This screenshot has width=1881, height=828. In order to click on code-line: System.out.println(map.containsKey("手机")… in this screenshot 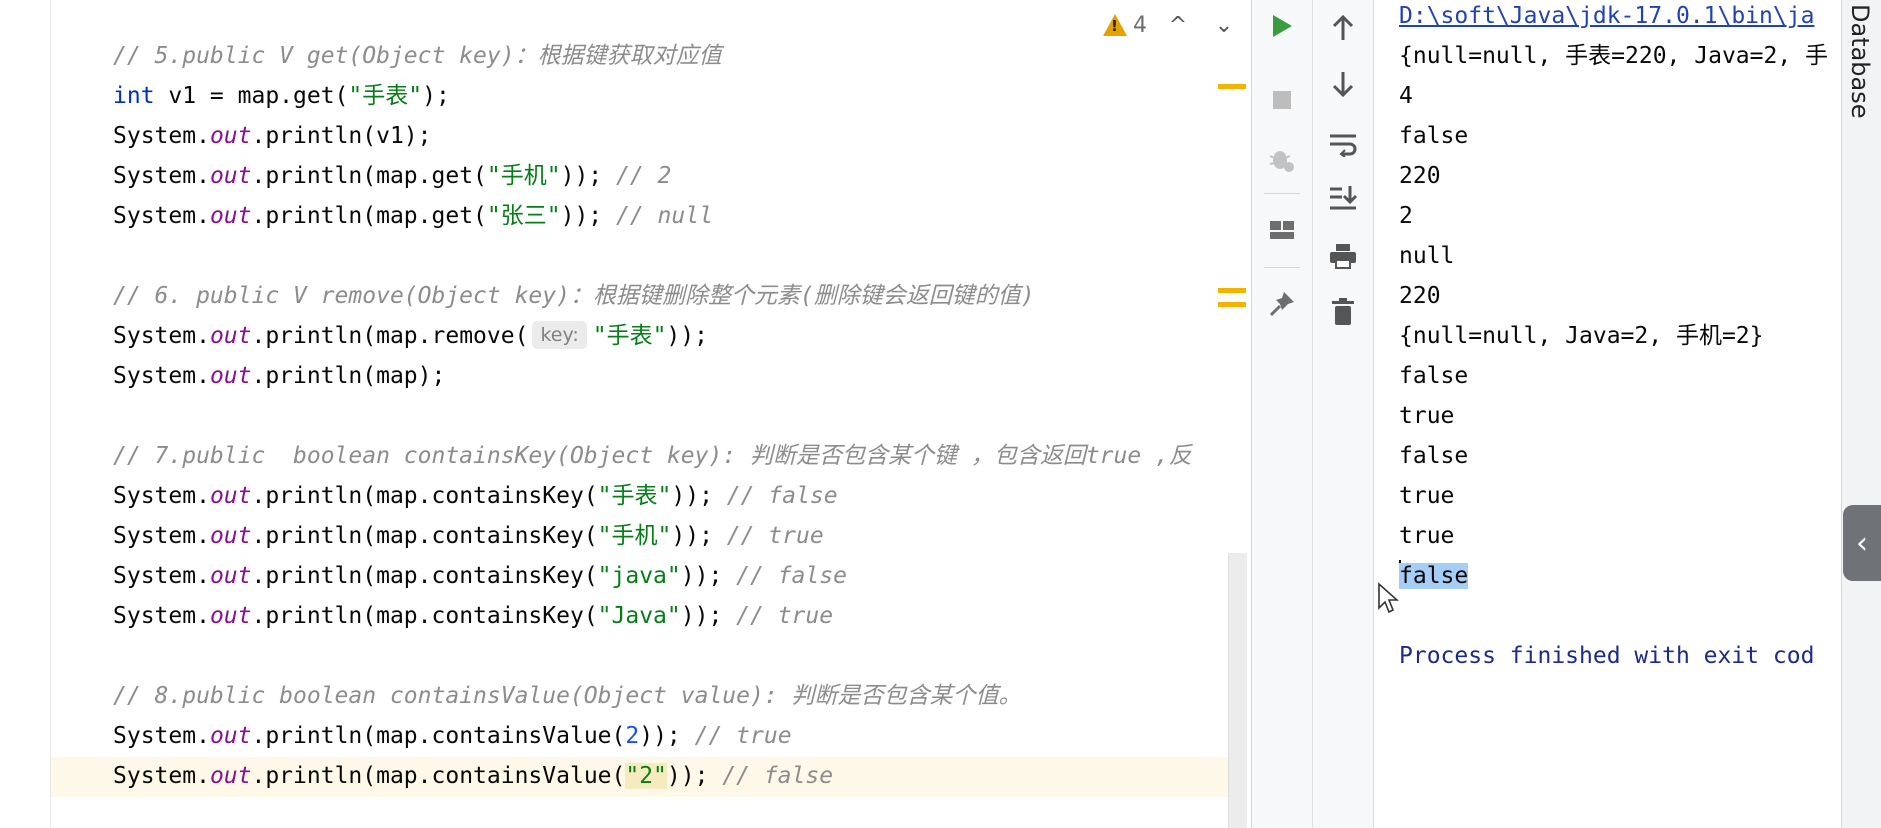, I will do `click(468, 536)`.